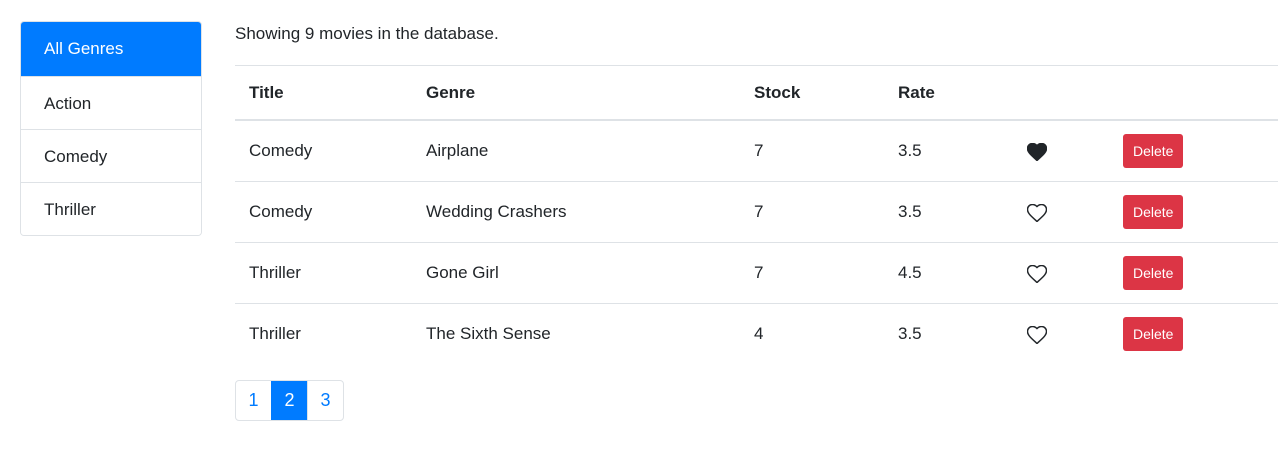 This screenshot has height=452, width=1278. Describe the element at coordinates (947, 273) in the screenshot. I see `cell-rate: 4.5` at that location.